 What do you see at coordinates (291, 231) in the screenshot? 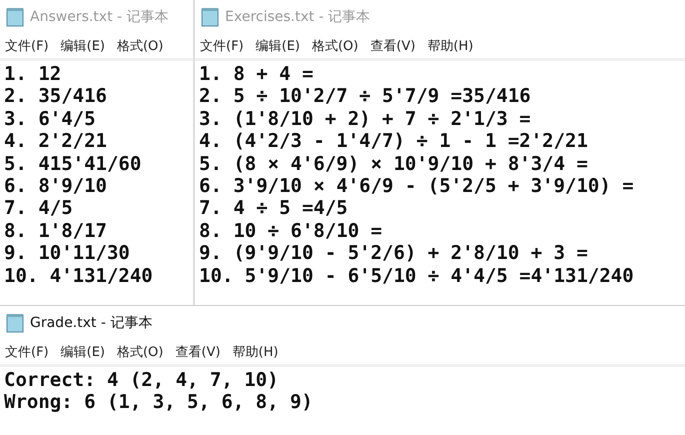
I see `text-line: 8. 10 ÷ 6'8/10 =` at bounding box center [291, 231].